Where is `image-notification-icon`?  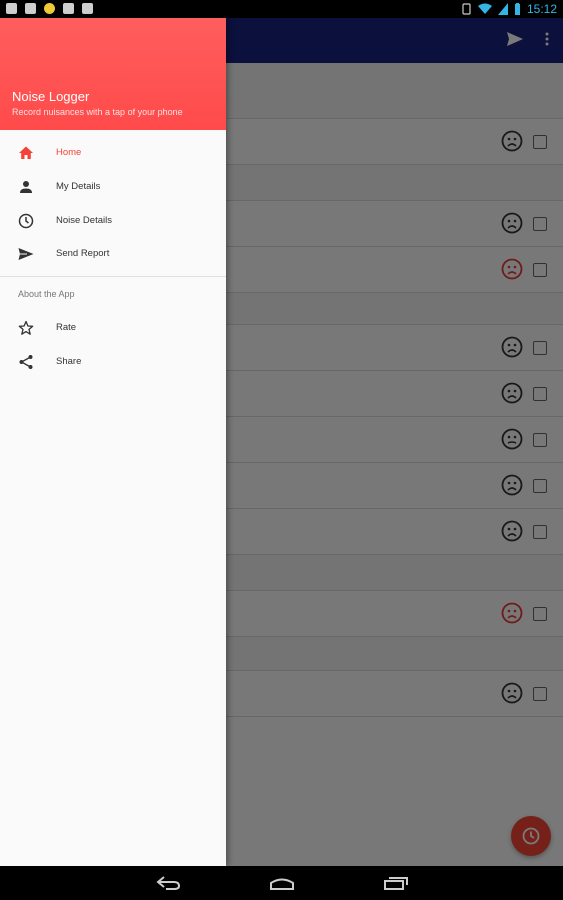
image-notification-icon is located at coordinates (11, 8).